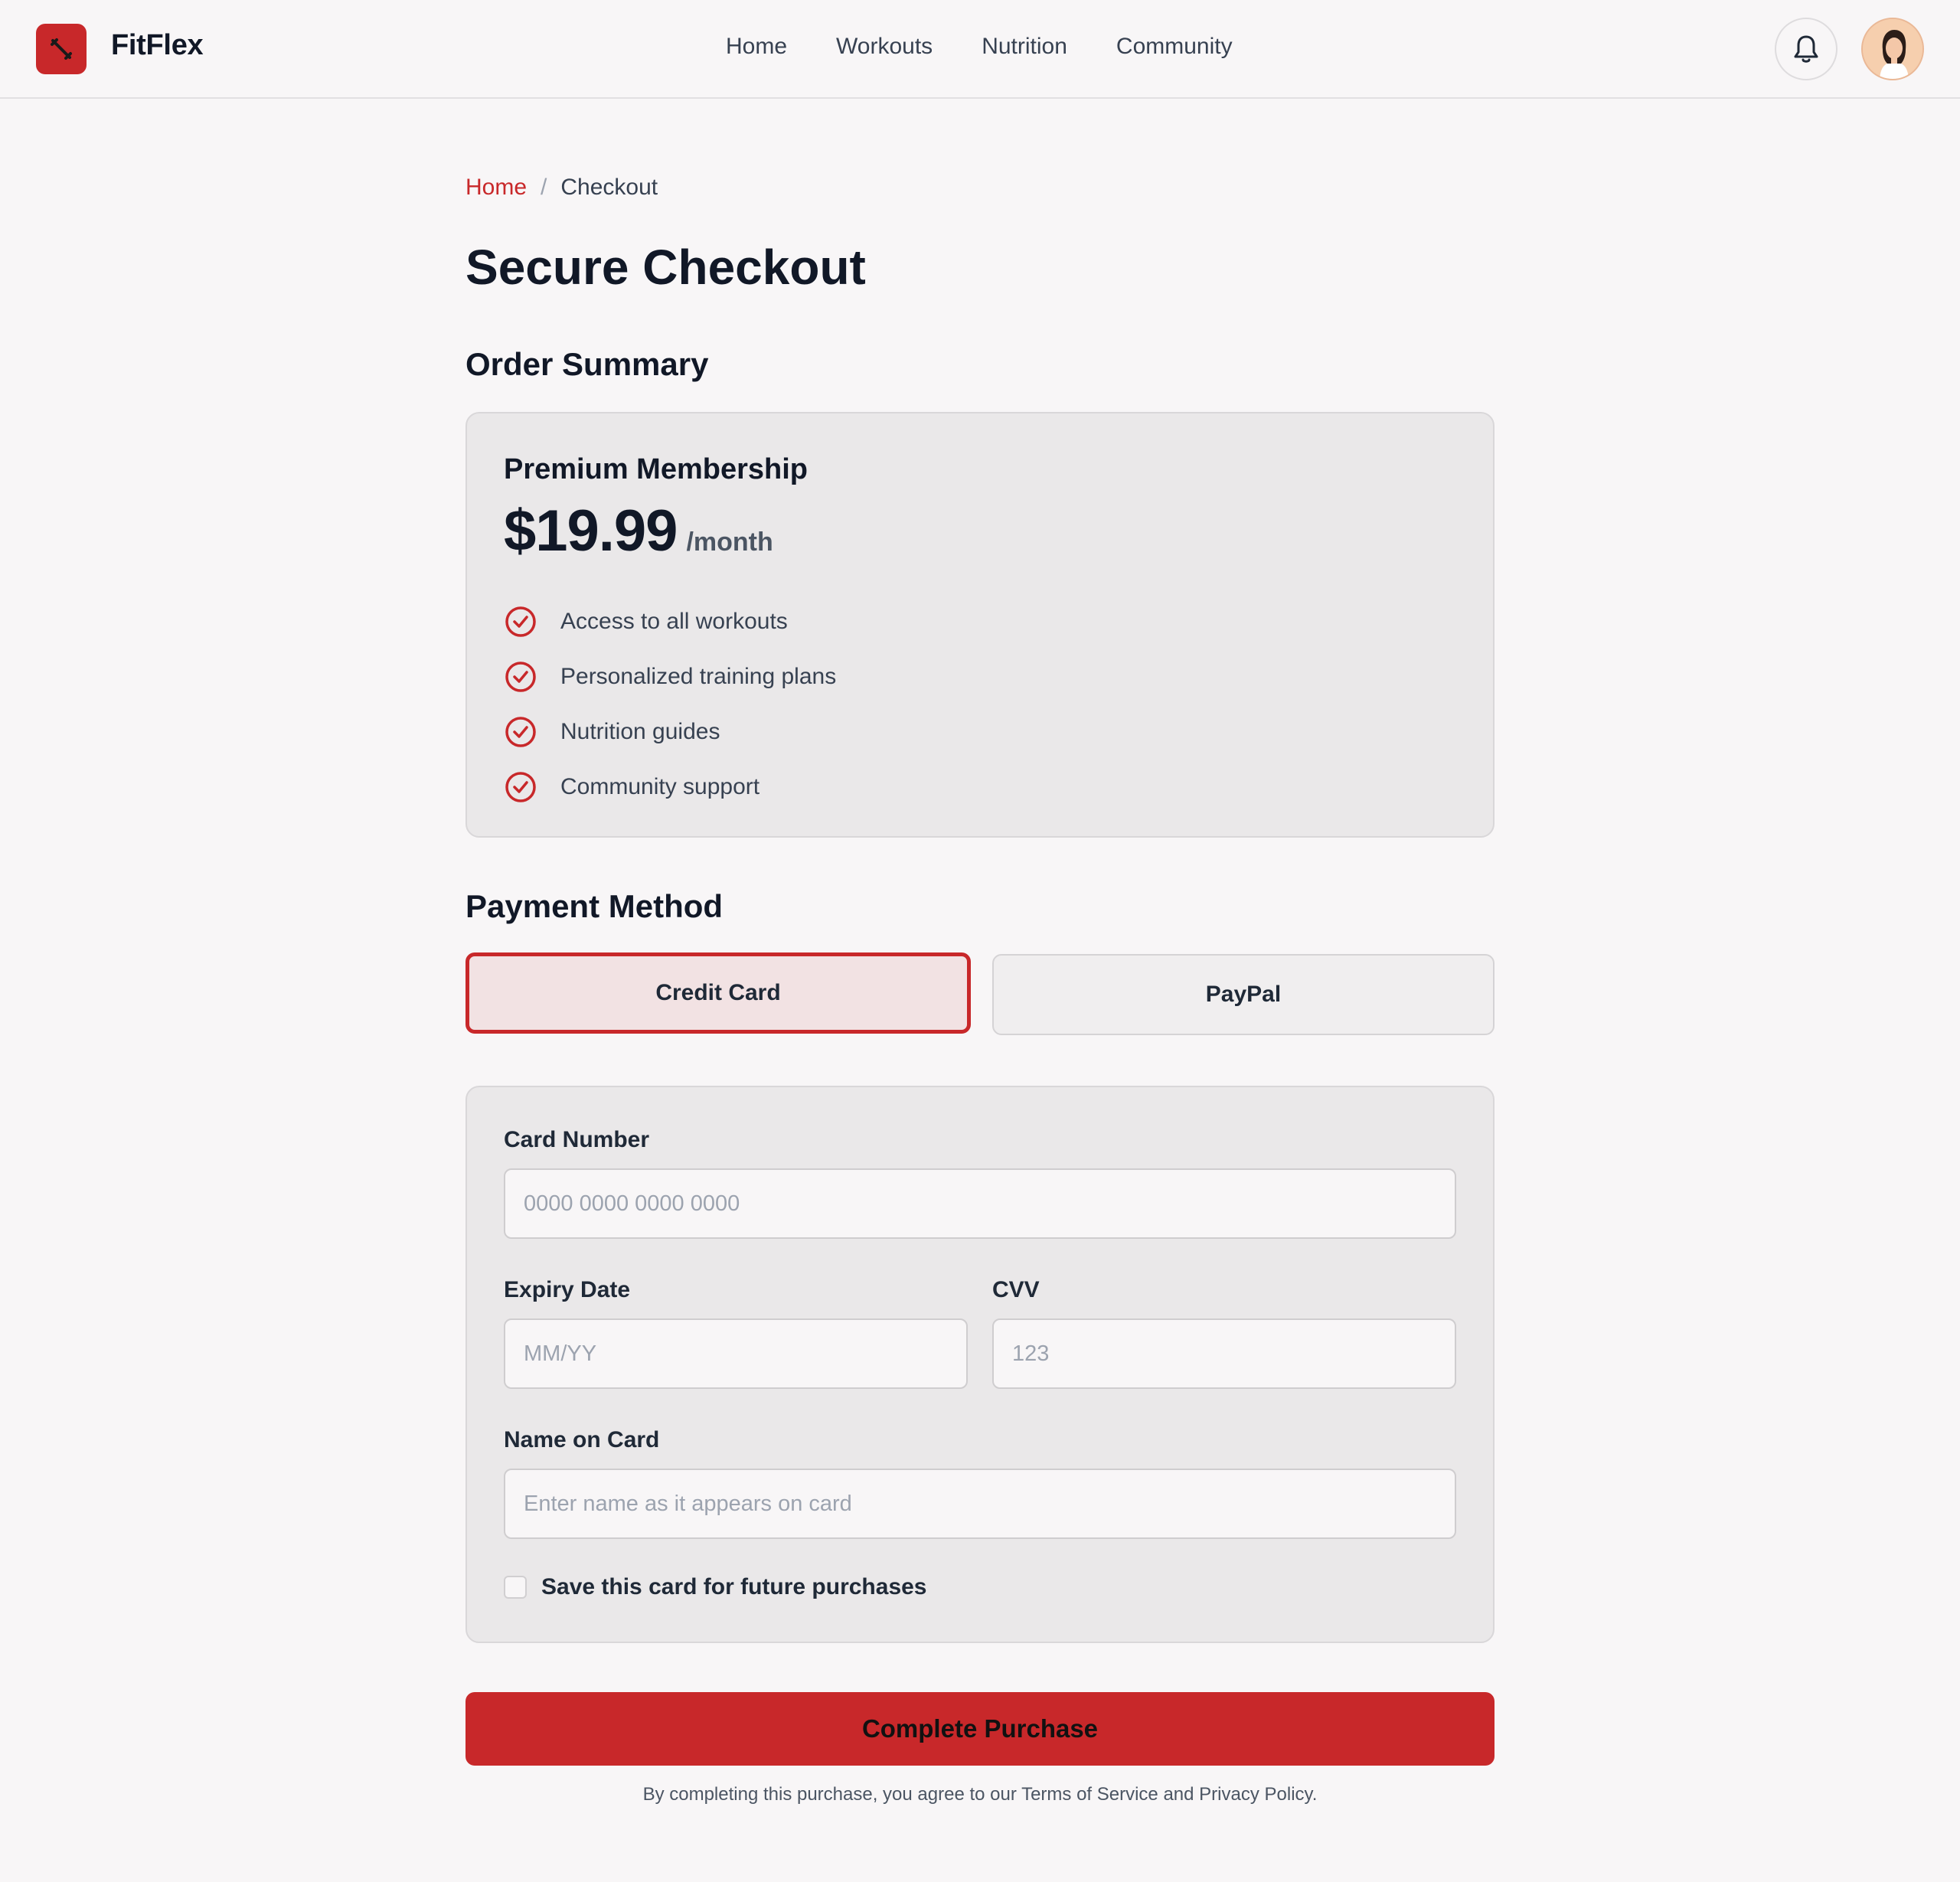 Image resolution: width=1960 pixels, height=1882 pixels. Describe the element at coordinates (660, 786) in the screenshot. I see `feature-text: Community support` at that location.